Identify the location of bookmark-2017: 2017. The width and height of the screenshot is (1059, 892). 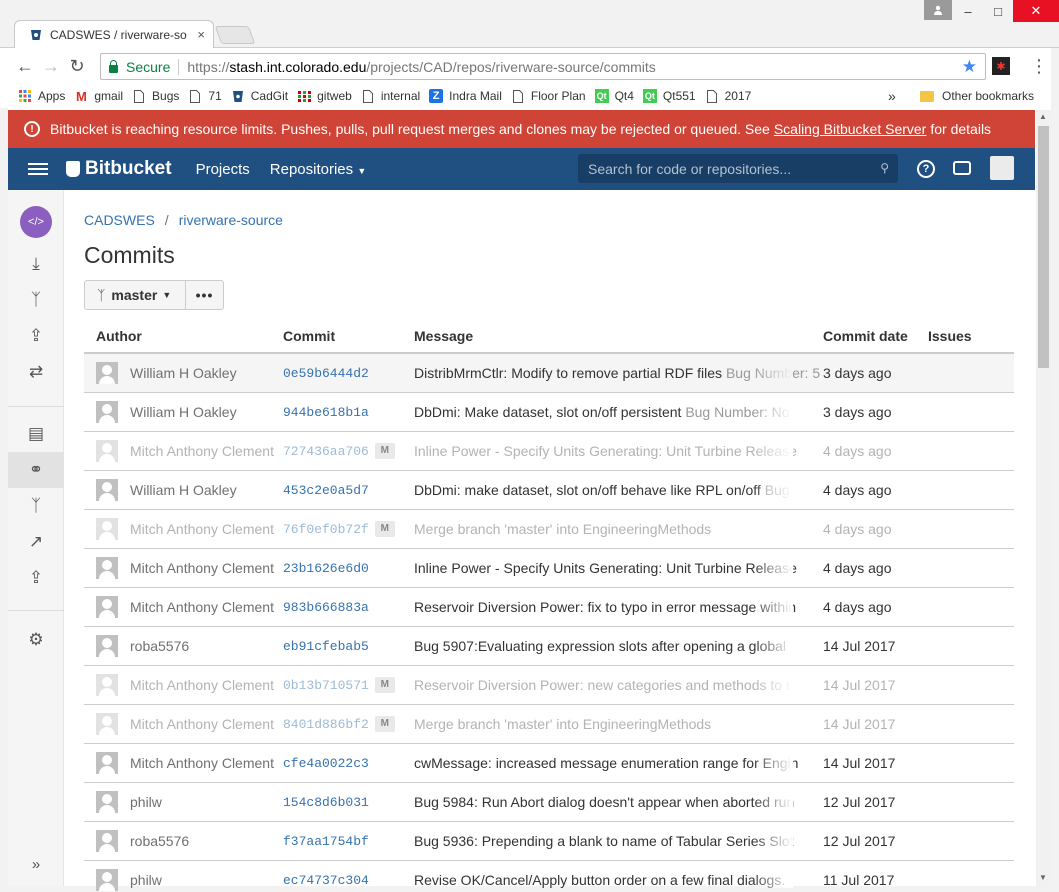
(728, 96).